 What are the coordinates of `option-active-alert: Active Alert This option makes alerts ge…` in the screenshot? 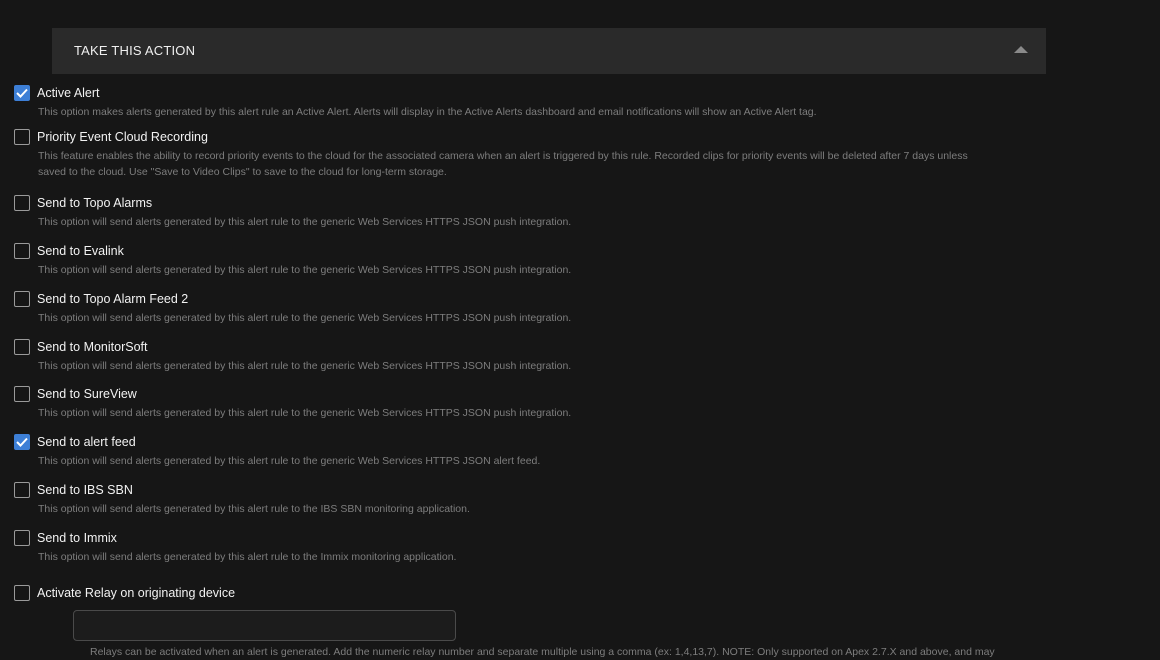 It's located at (504, 102).